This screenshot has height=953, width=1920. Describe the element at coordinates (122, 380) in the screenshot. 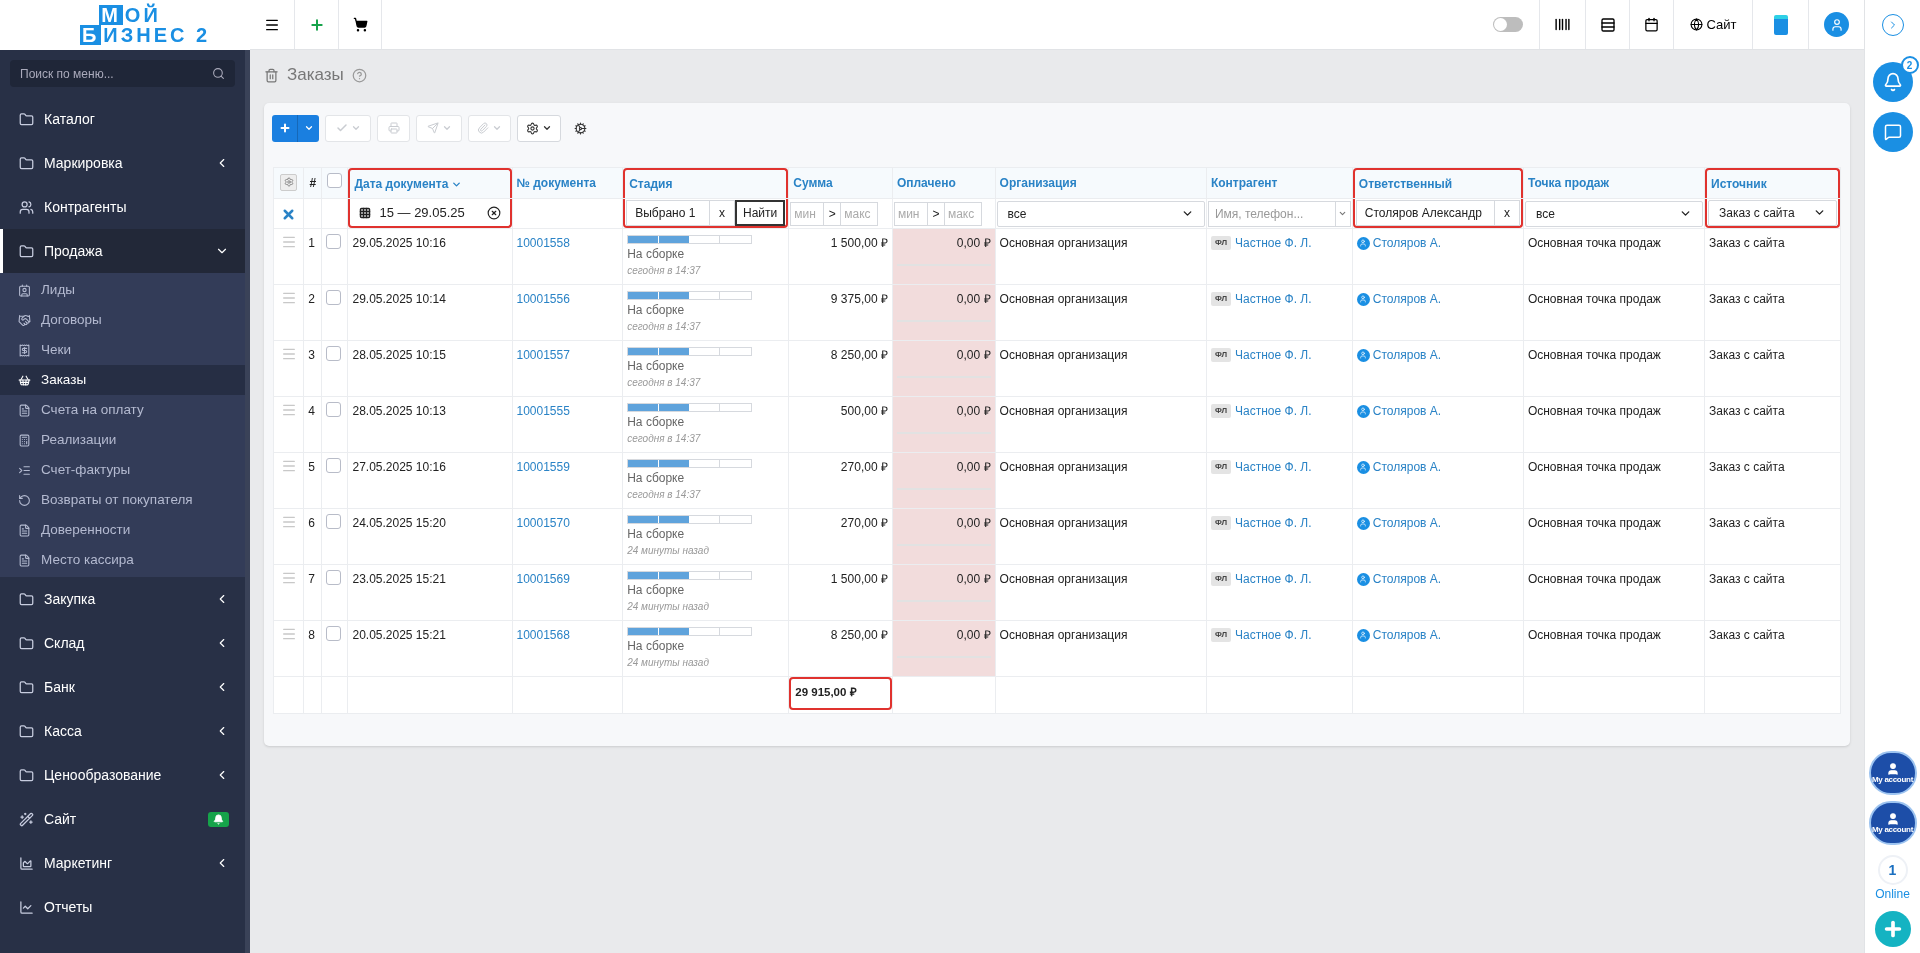

I see `sidebar-subitem: Заказы` at that location.